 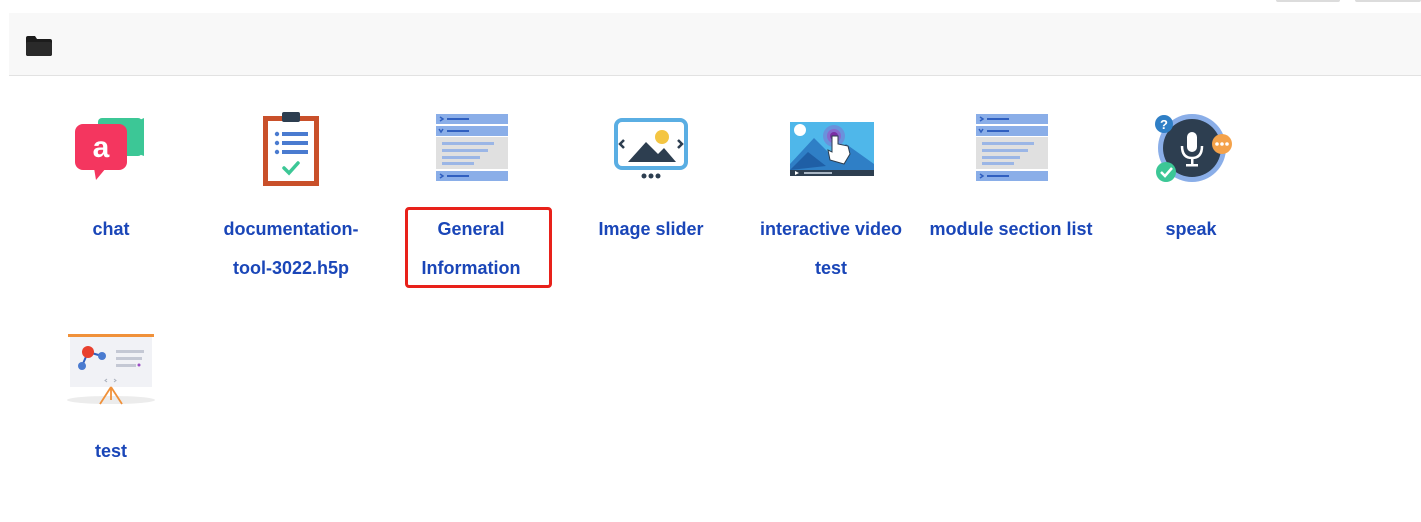 I want to click on file-item-module-section-list: module section list, so click(x=1011, y=205).